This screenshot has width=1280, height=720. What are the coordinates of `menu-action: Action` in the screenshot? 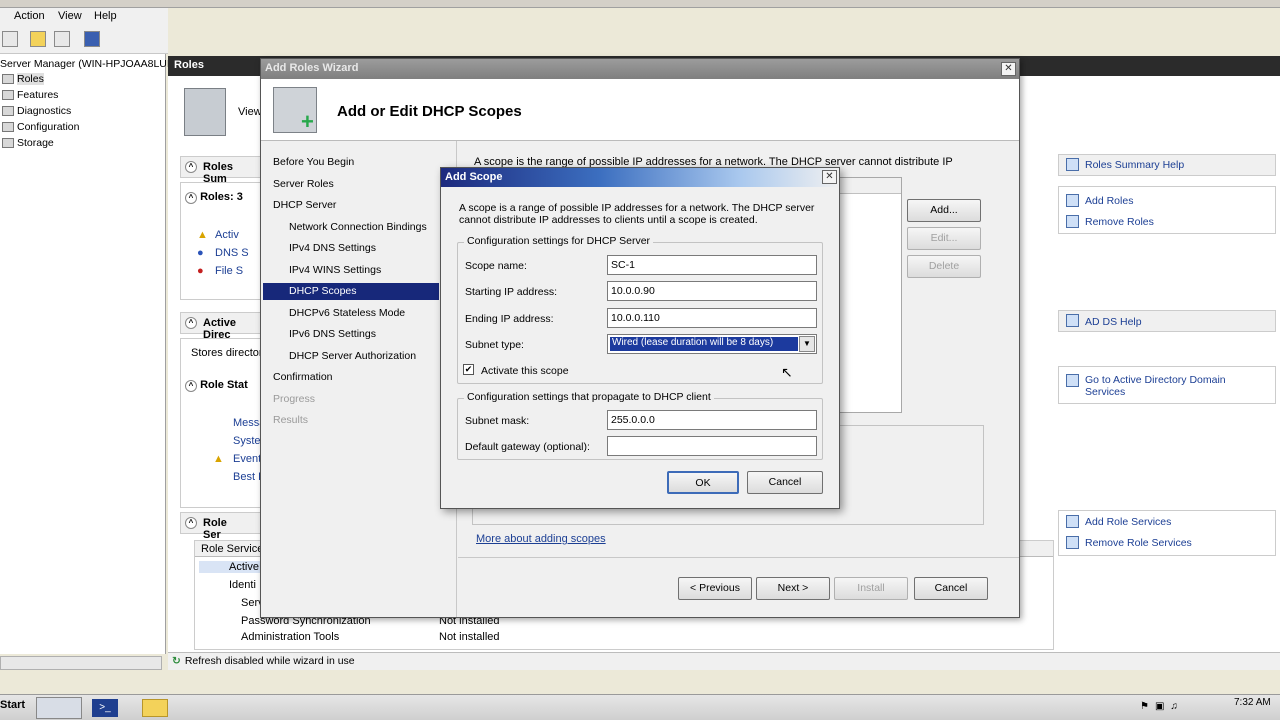 It's located at (29, 16).